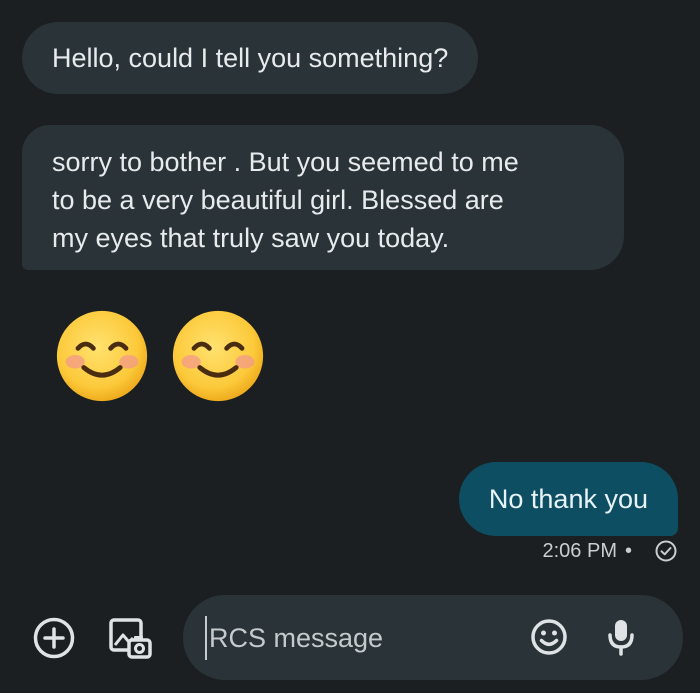 The height and width of the screenshot is (693, 700). I want to click on message-input, so click(358, 638).